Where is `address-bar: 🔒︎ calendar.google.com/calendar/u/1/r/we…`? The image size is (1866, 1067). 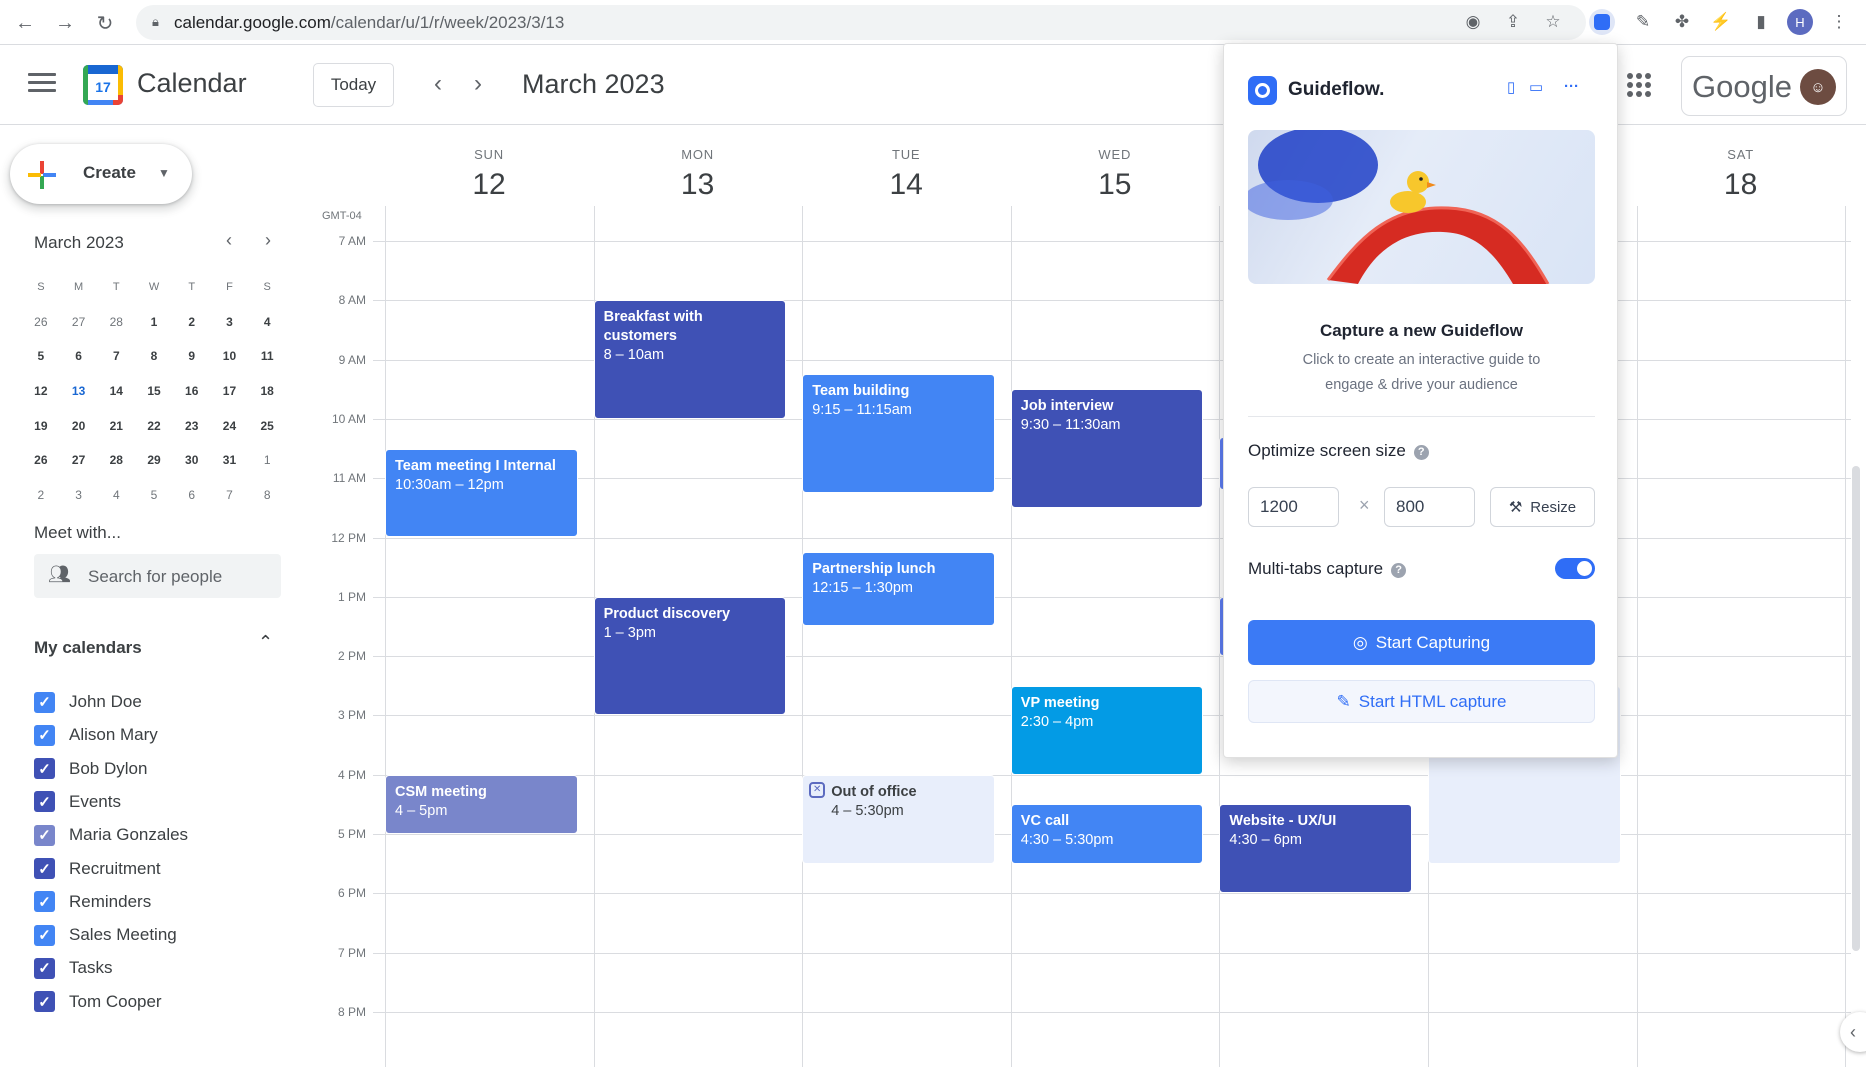
address-bar: 🔒︎ calendar.google.com/calendar/u/1/r/we… is located at coordinates (861, 22).